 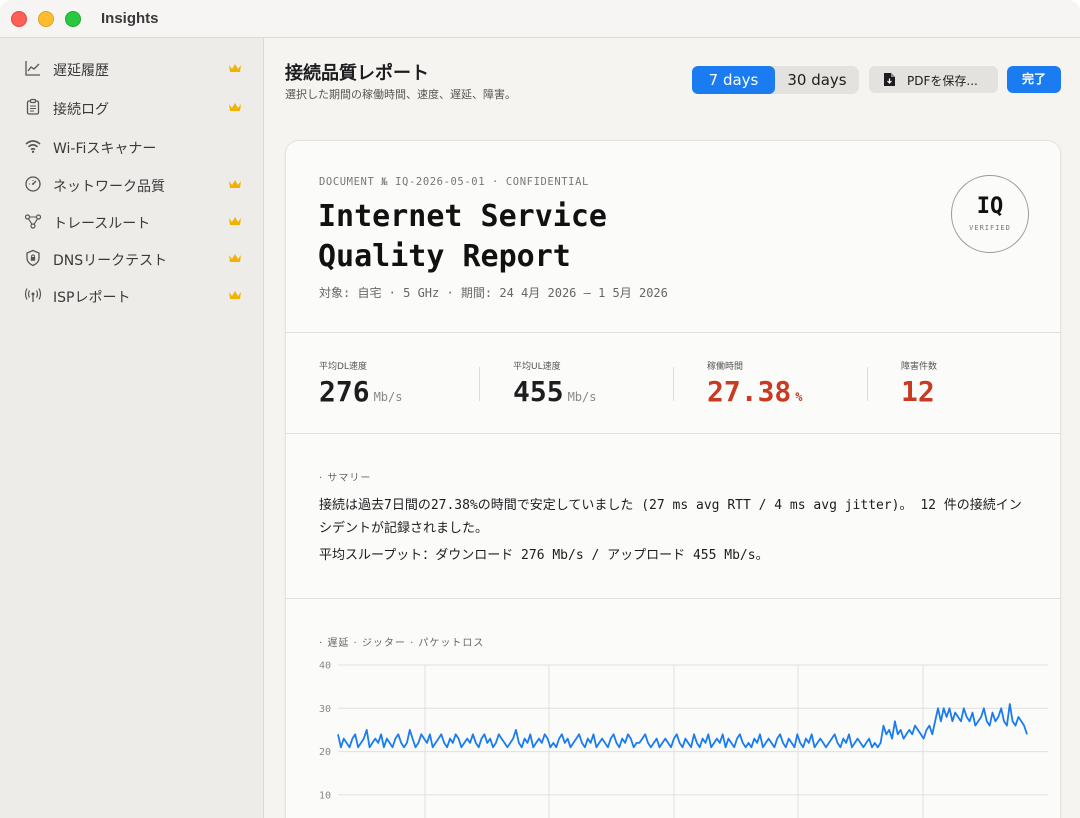 I want to click on sidebar-item-connection-log: 接続ログ, so click(x=132, y=107).